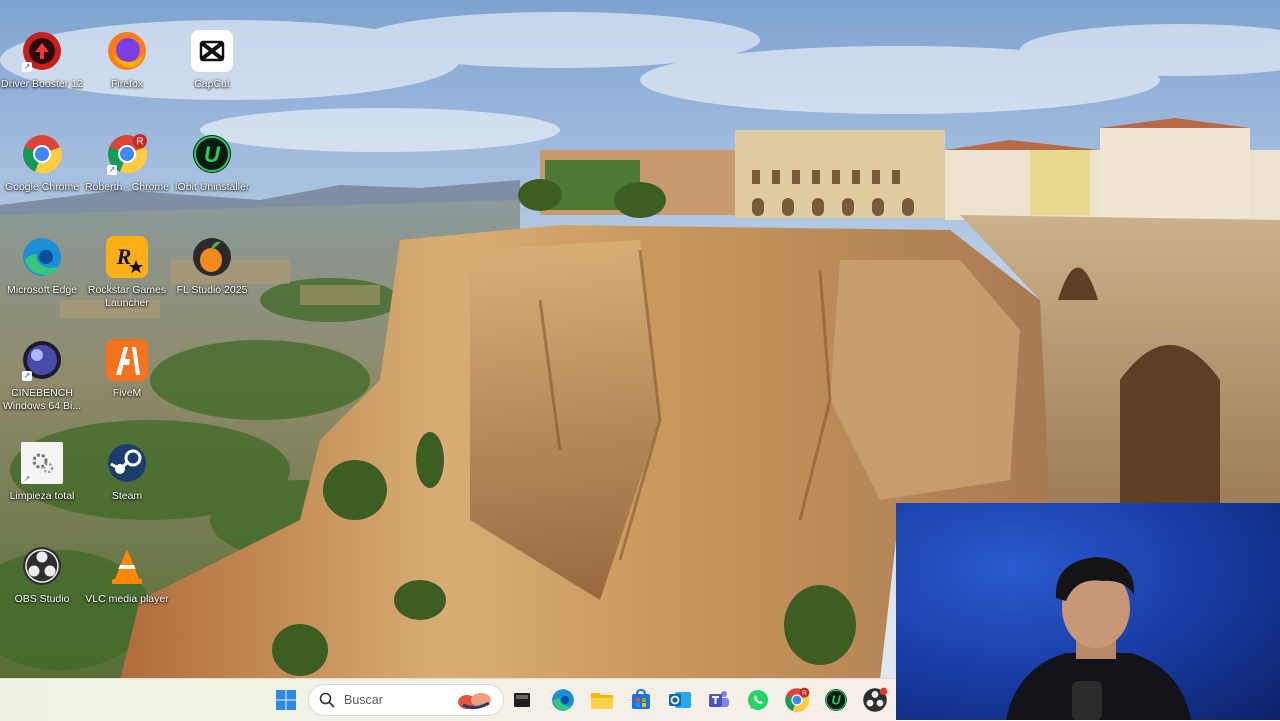 This screenshot has width=1280, height=721. I want to click on steam-icon, so click(127, 463).